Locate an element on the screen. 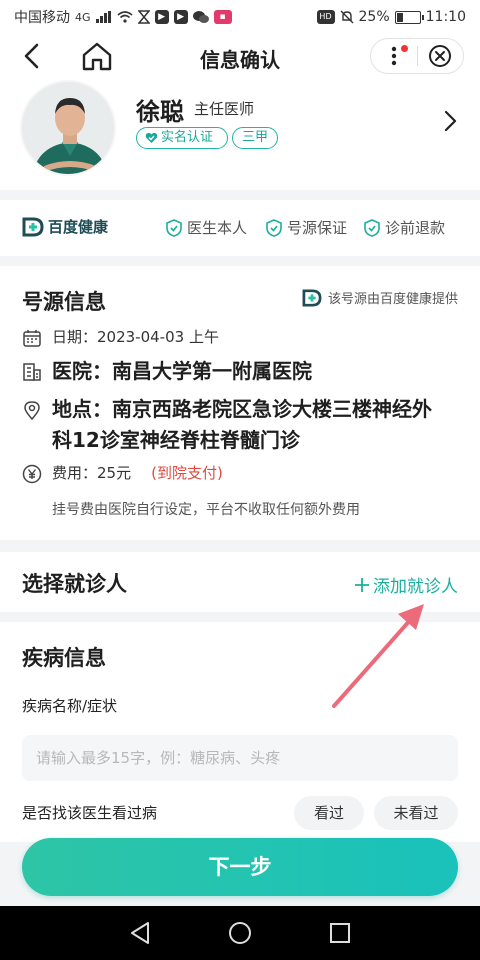  guarantee-label-2: 号源保证 is located at coordinates (317, 228).